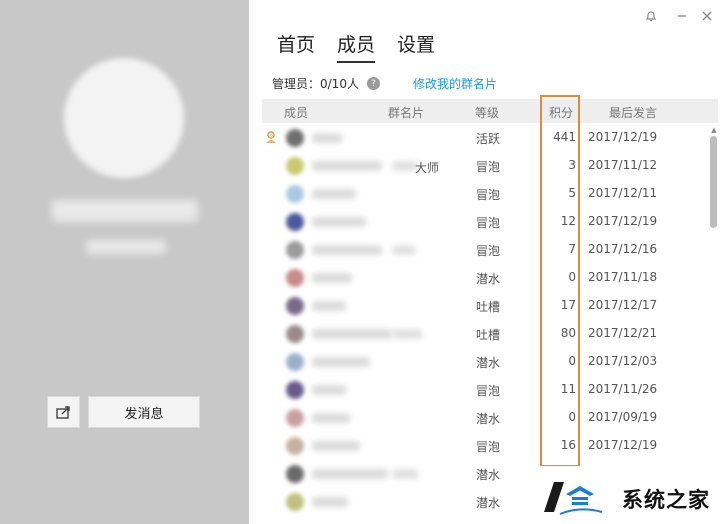 The image size is (724, 524). Describe the element at coordinates (427, 168) in the screenshot. I see `member-card: 大师` at that location.